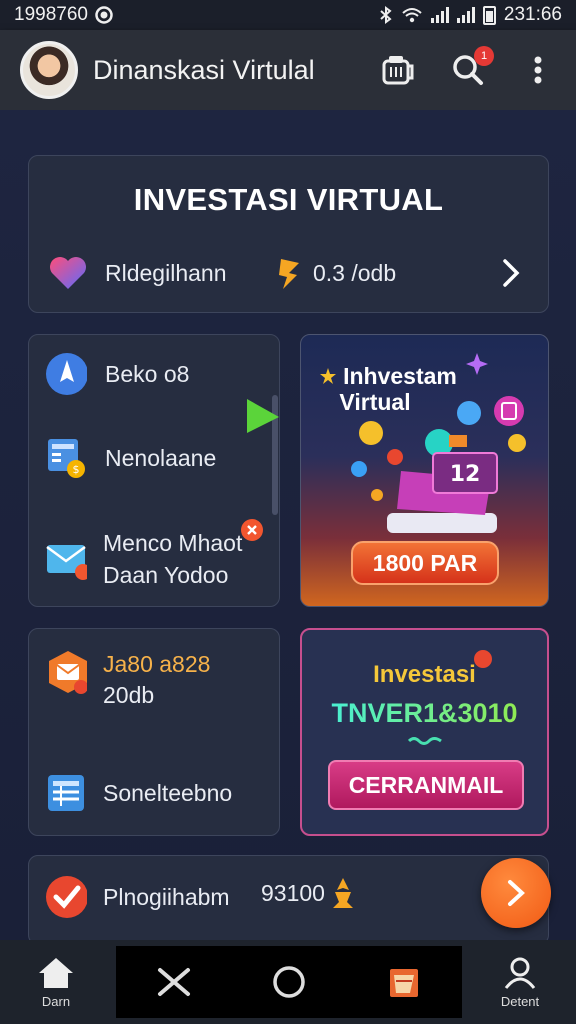  I want to click on user-icon, so click(520, 973).